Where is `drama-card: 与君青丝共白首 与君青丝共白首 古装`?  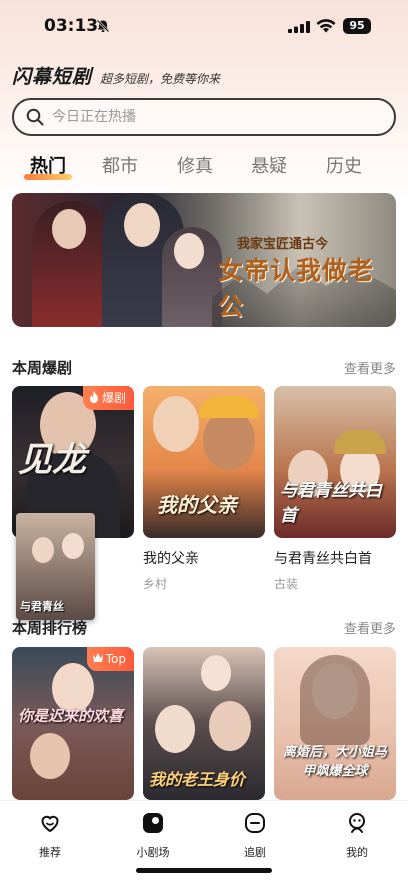
drama-card: 与君青丝共白首 与君青丝共白首 古装 is located at coordinates (335, 489).